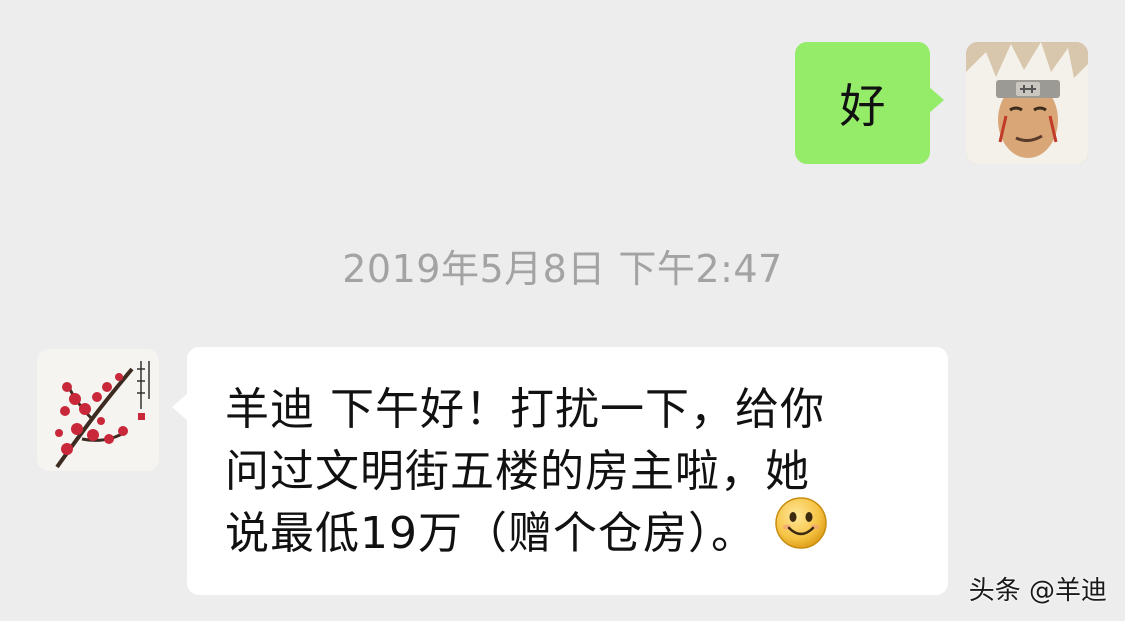 The height and width of the screenshot is (621, 1125). What do you see at coordinates (1037, 591) in the screenshot?
I see `watermark: 头条 @羊迪` at bounding box center [1037, 591].